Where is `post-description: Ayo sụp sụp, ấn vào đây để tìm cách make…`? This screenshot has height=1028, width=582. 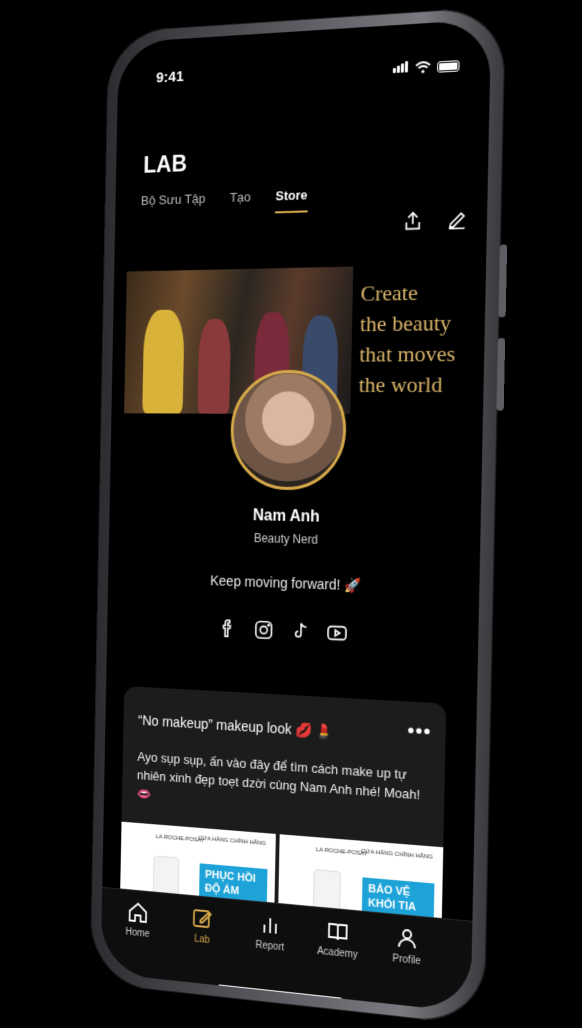 post-description: Ayo sụp sụp, ấn vào đây để tìm cách make… is located at coordinates (278, 775).